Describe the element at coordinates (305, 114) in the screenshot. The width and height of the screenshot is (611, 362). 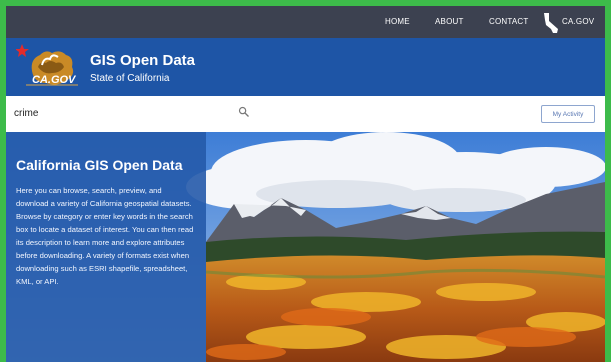
I see `search-bar: My Activity` at that location.